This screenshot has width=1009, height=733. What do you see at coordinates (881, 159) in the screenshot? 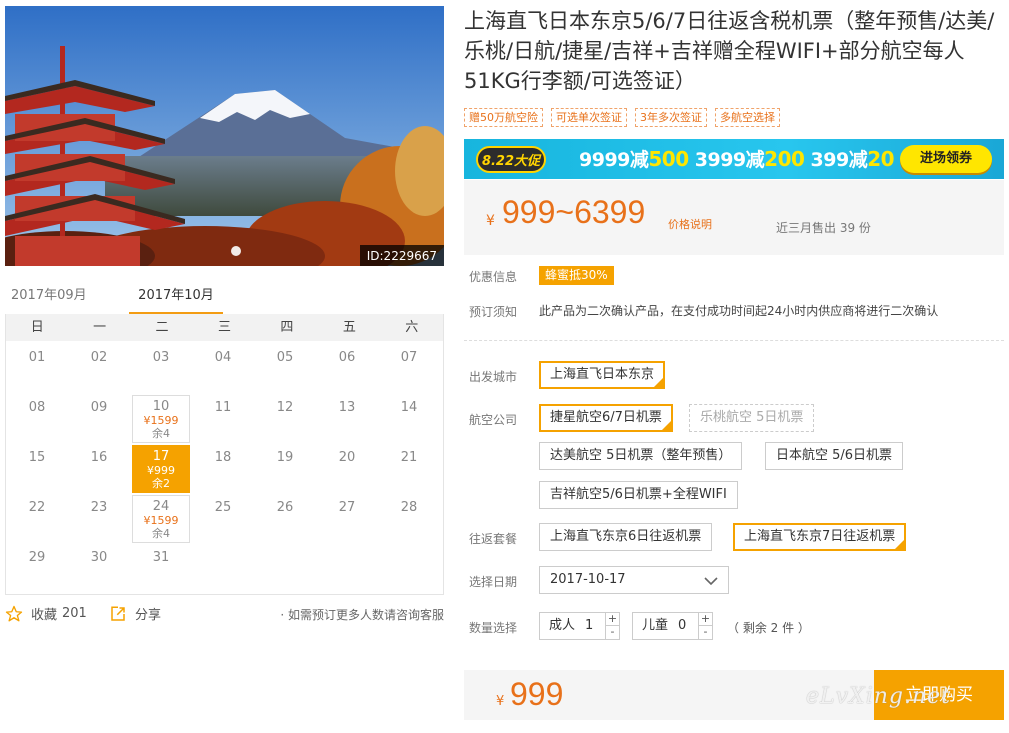
I see `deal-off: 20` at bounding box center [881, 159].